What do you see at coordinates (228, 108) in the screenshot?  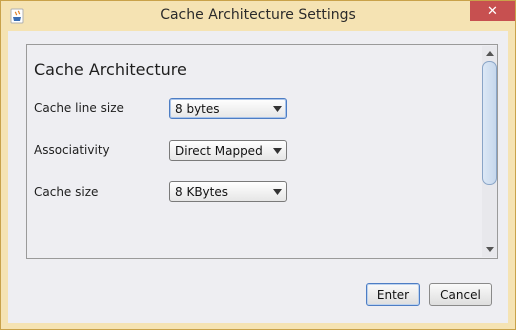 I see `cache-line-size-dropdown: 8 bytes` at bounding box center [228, 108].